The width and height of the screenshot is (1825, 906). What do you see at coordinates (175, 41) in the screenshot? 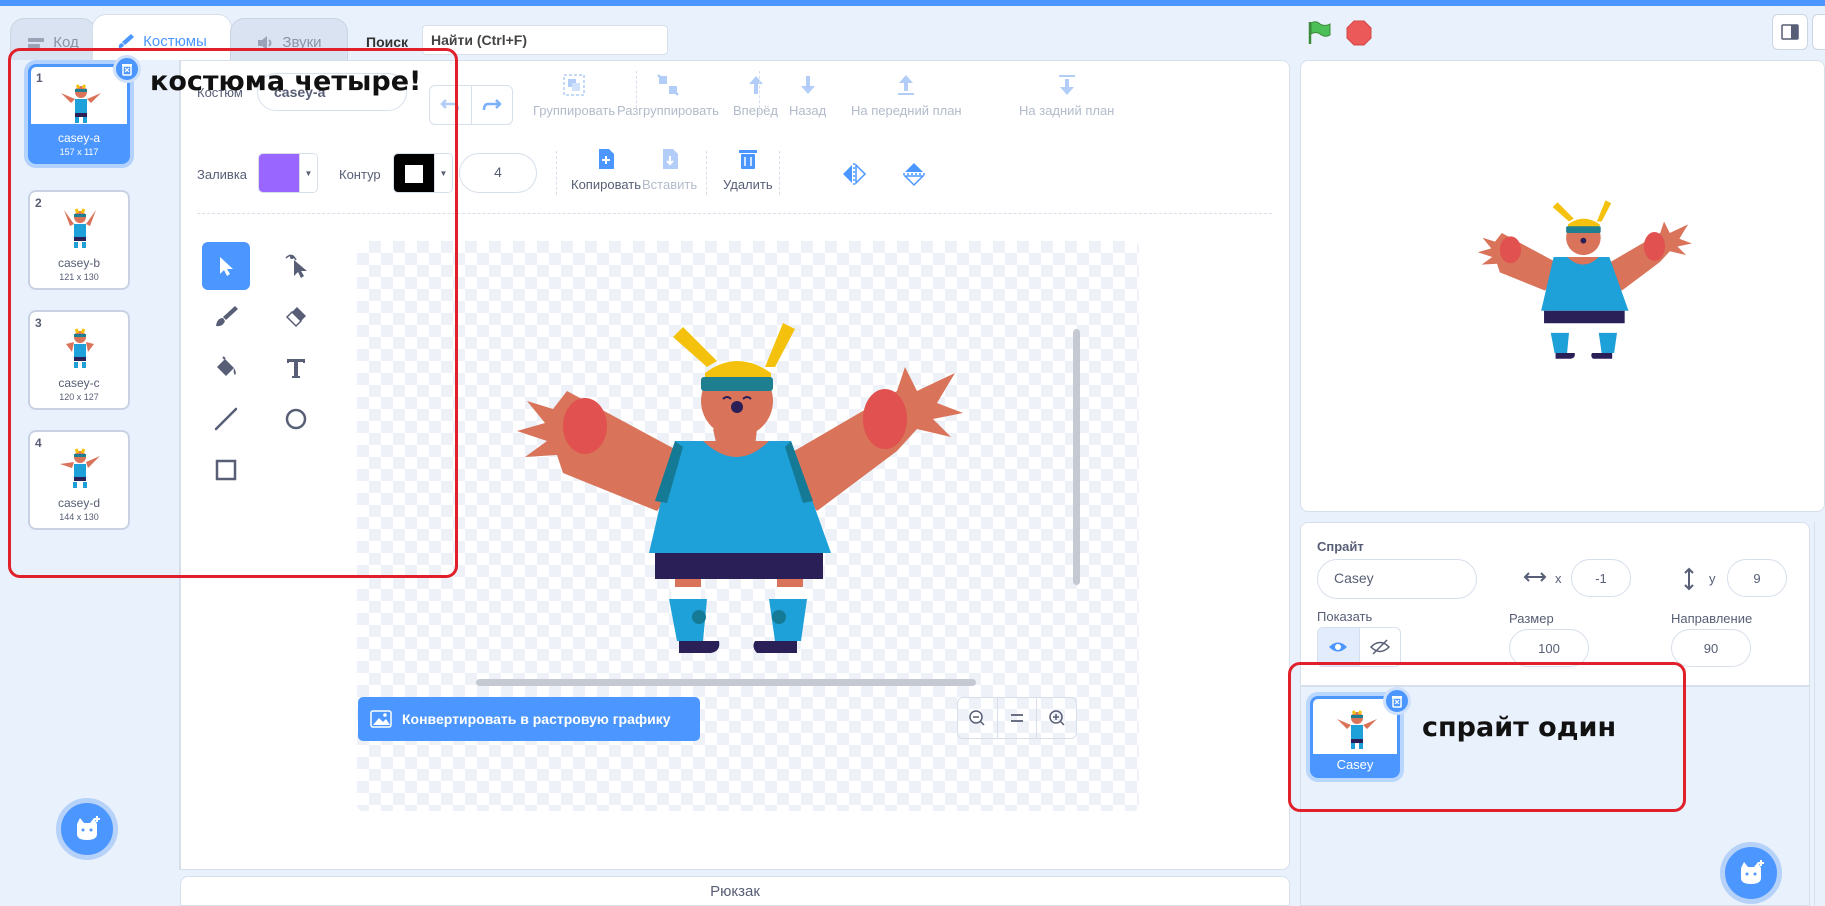
I see `tab-costumes-label: Костюмы` at bounding box center [175, 41].